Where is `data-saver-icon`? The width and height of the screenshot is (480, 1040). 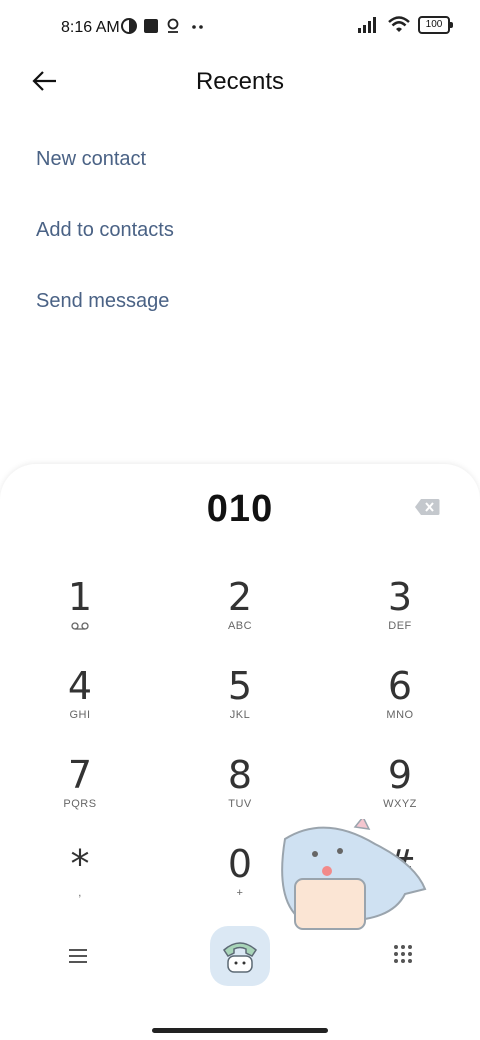 data-saver-icon is located at coordinates (129, 26).